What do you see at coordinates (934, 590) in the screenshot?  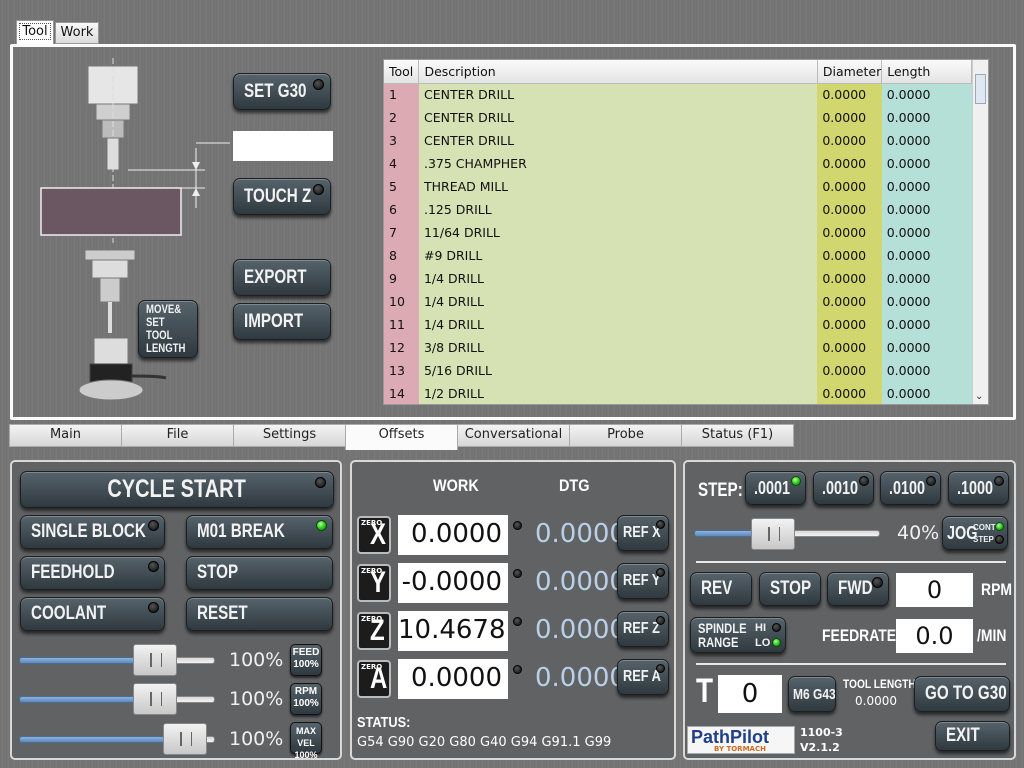 I see `rpm-input: 0` at bounding box center [934, 590].